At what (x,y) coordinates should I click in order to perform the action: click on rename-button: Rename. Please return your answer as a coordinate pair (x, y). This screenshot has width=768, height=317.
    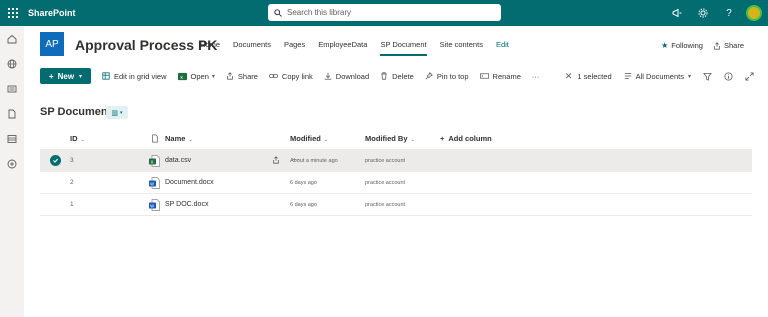
    Looking at the image, I should click on (500, 76).